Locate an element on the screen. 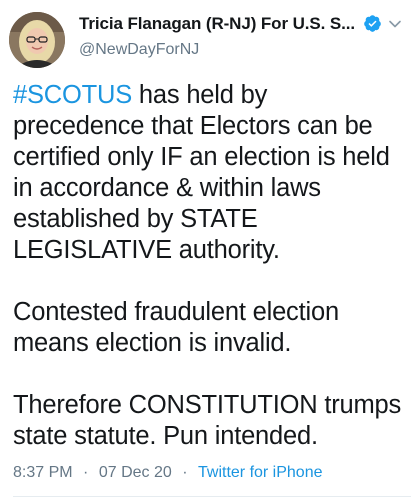 This screenshot has height=500, width=411. verified-badge-icon is located at coordinates (372, 23).